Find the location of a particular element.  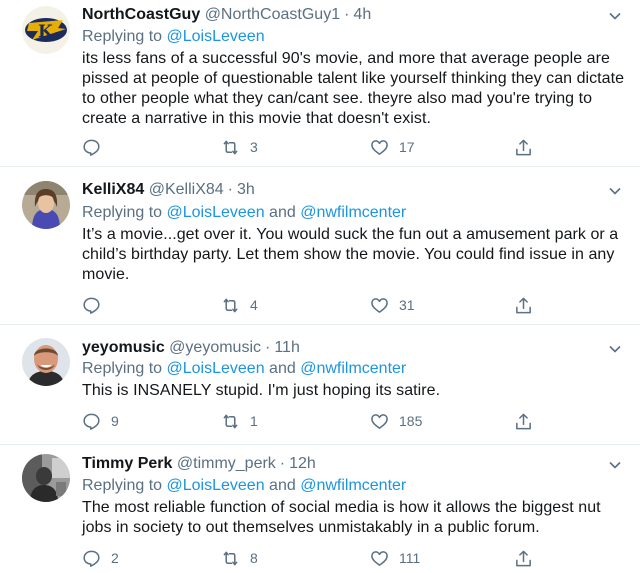

action-bar: 4 31 is located at coordinates (312, 305).